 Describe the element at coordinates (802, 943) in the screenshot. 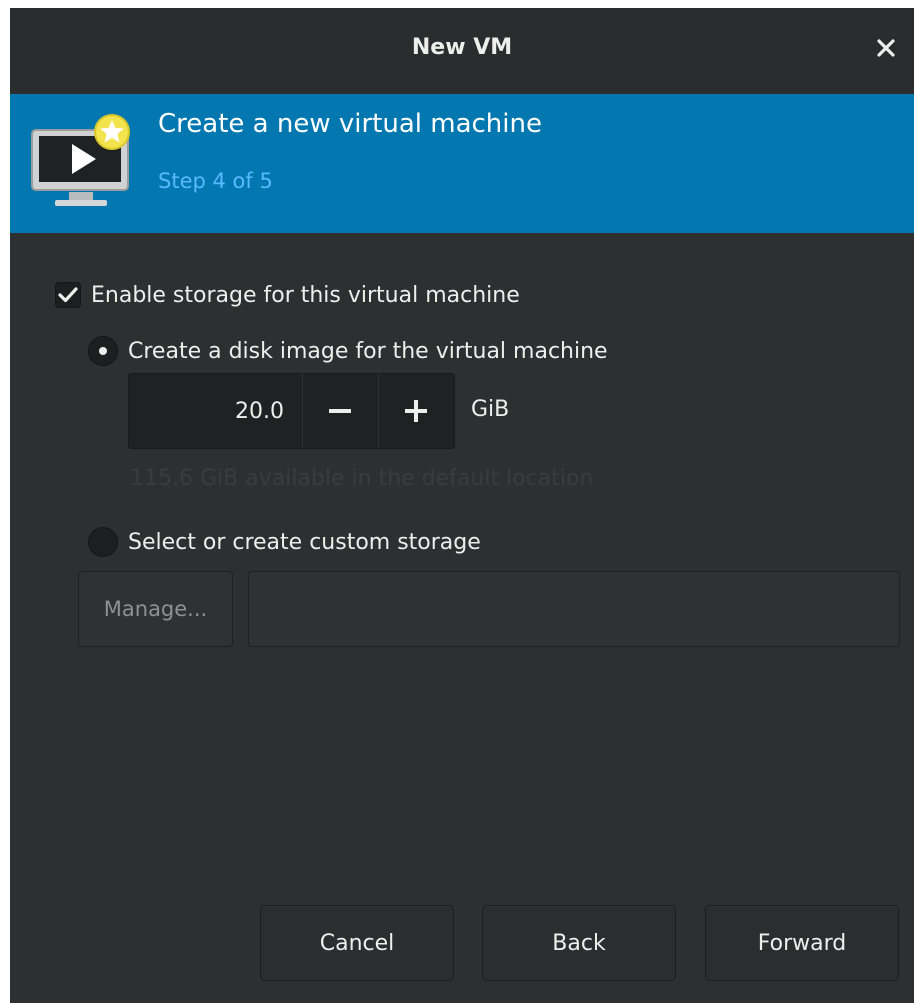

I see `forward-button: Forward` at that location.